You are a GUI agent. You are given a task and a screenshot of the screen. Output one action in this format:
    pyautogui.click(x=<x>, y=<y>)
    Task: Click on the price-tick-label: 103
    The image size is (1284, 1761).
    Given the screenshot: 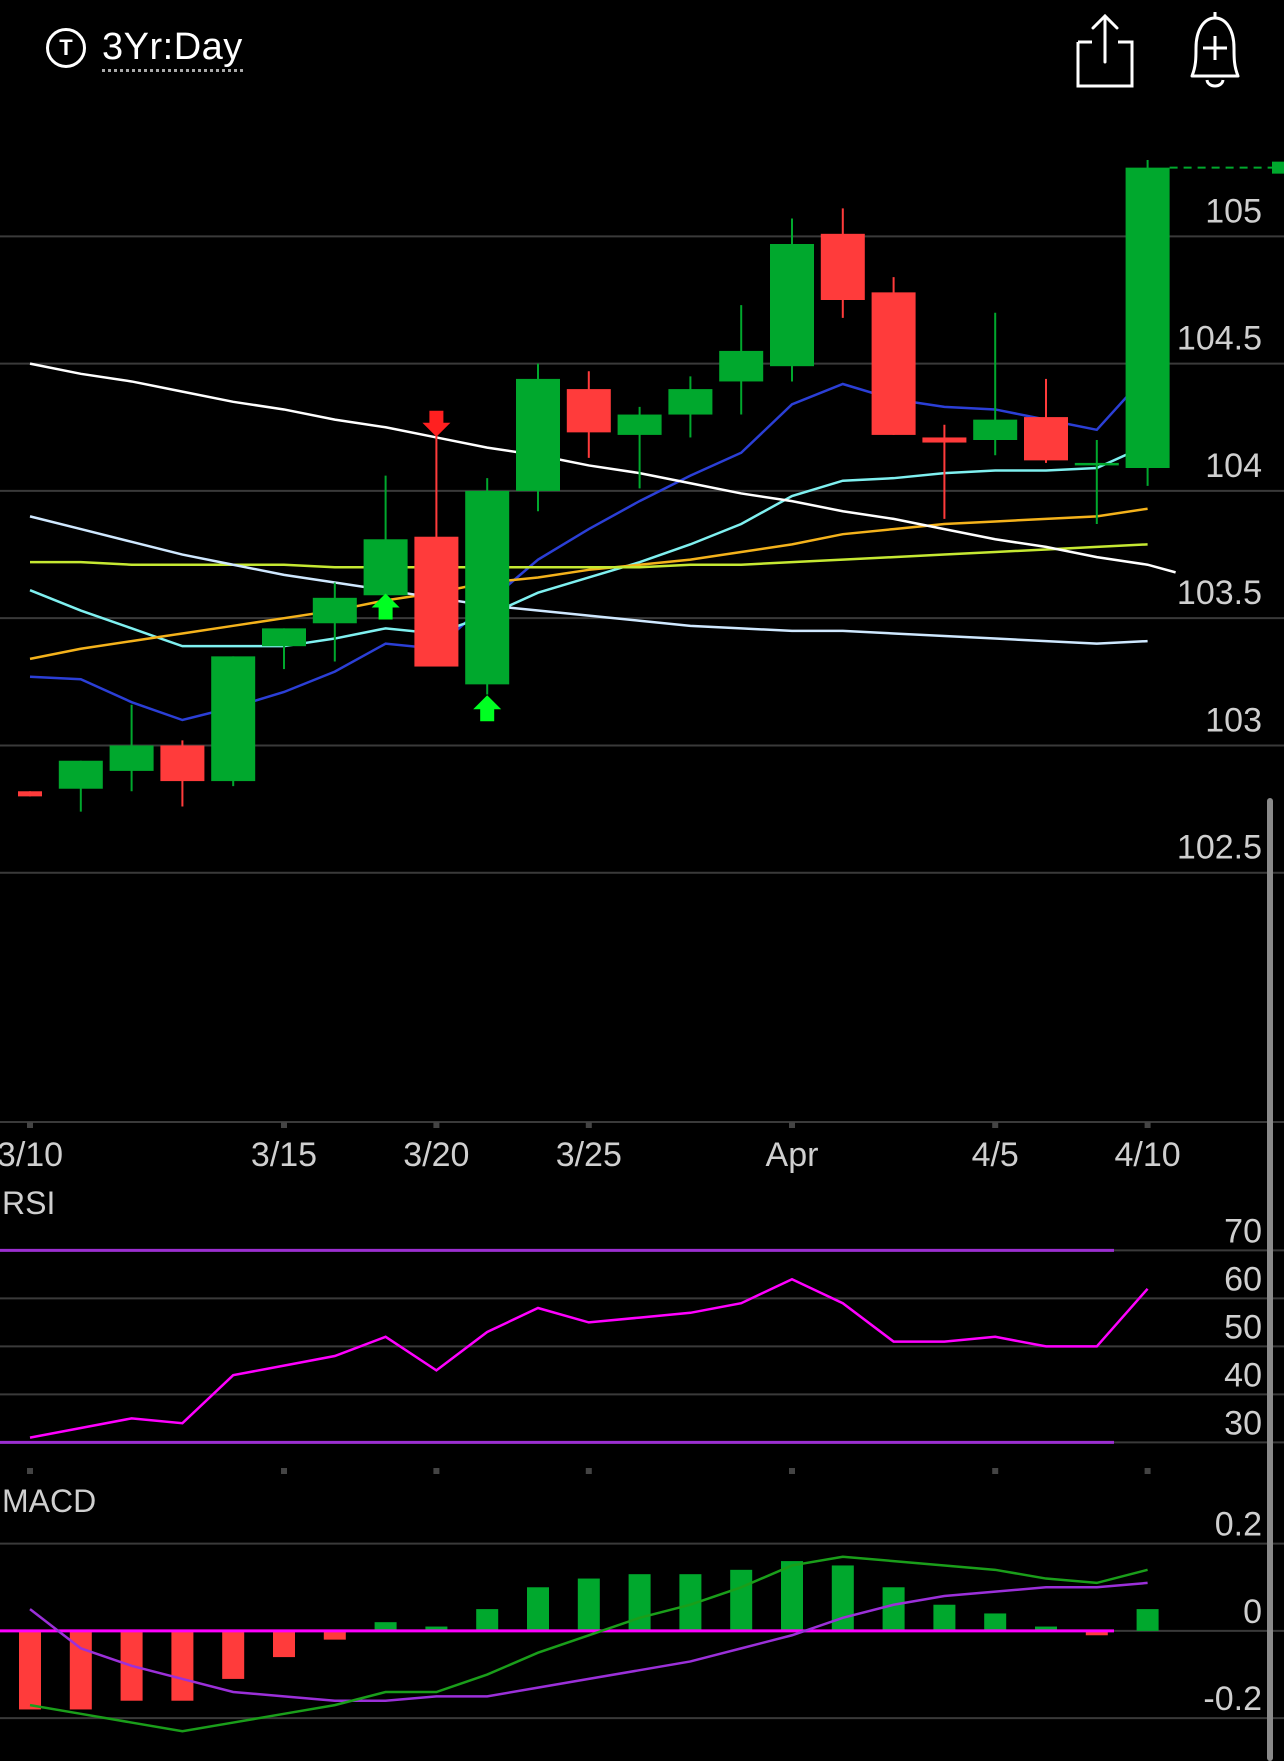 What is the action you would take?
    pyautogui.click(x=1233, y=720)
    